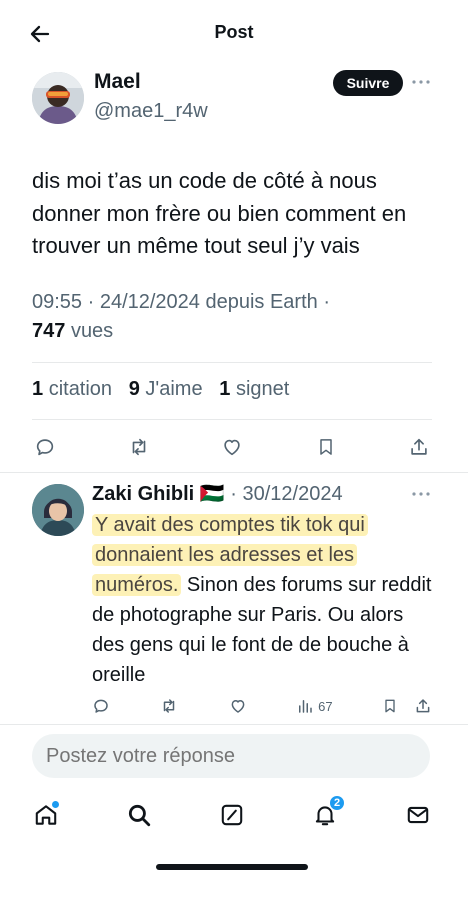 Image resolution: width=468 pixels, height=897 pixels. I want to click on post-meta: 09:55 · 24/12/2024 depuis Earth ·, so click(181, 302).